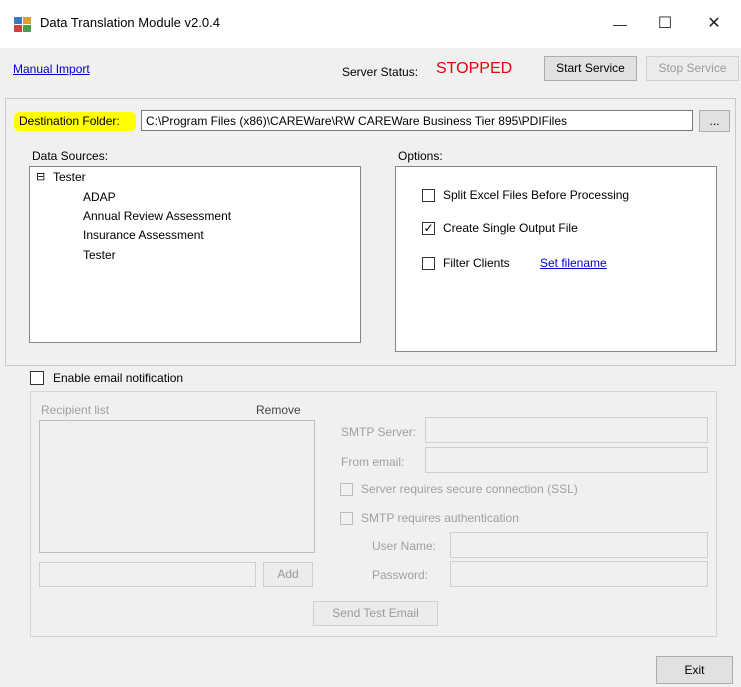 This screenshot has width=741, height=687. What do you see at coordinates (143, 235) in the screenshot?
I see `tree-child-insurance: Insurance Assessment` at bounding box center [143, 235].